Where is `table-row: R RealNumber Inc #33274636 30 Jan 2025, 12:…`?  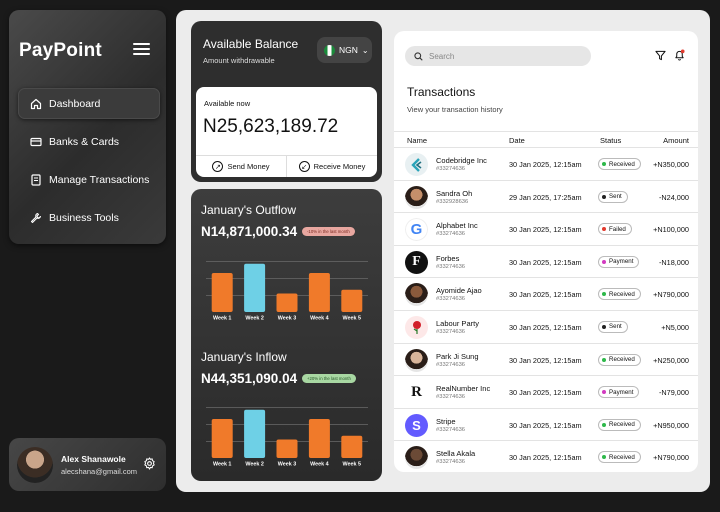
table-row: R RealNumber Inc #33274636 30 Jan 2025, 12:… is located at coordinates (546, 392).